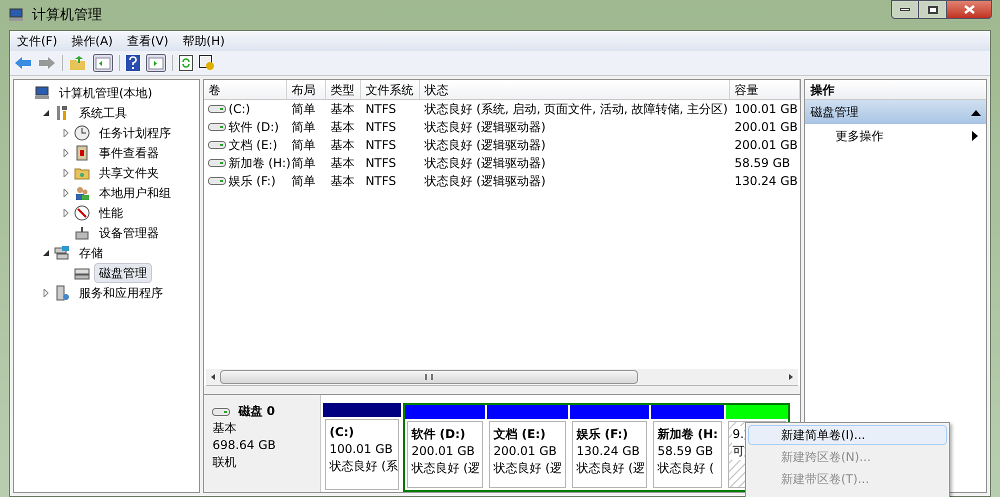 The width and height of the screenshot is (1000, 497). I want to click on column-header: 状态, so click(575, 89).